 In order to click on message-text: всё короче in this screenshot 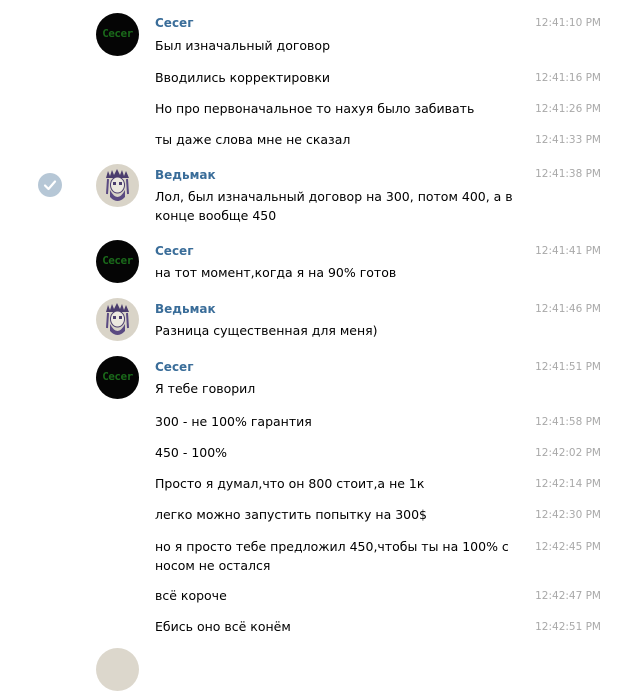, I will do `click(191, 595)`.